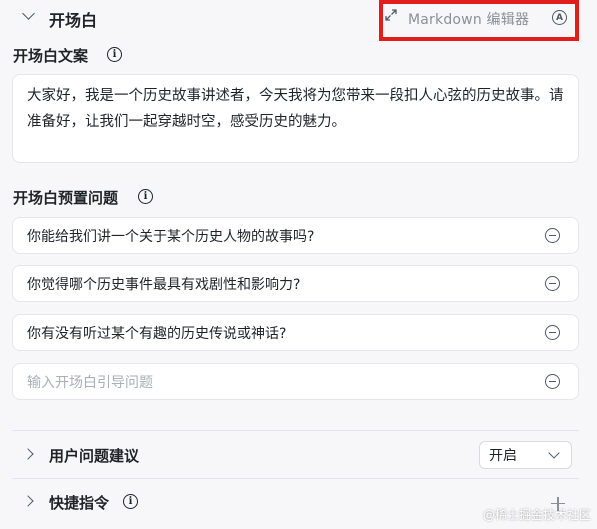  Describe the element at coordinates (295, 381) in the screenshot. I see `preset-question-input: 输入开场白引导问题` at that location.